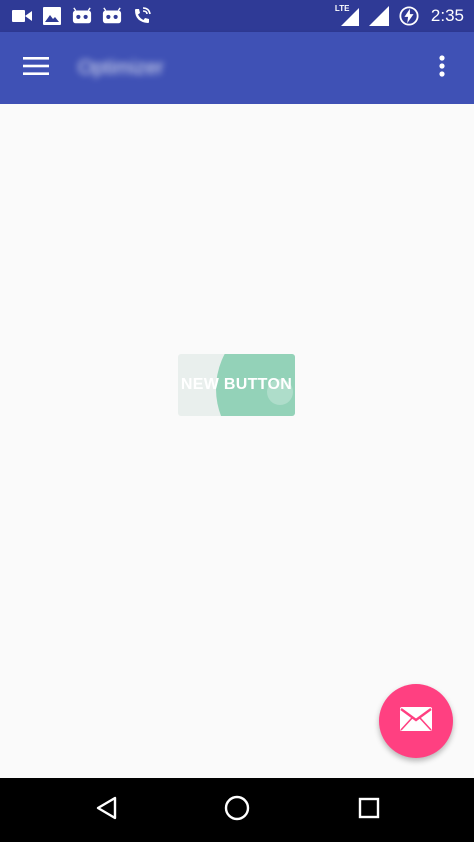 This screenshot has height=842, width=474. What do you see at coordinates (142, 16) in the screenshot?
I see `wifi-calling-icon` at bounding box center [142, 16].